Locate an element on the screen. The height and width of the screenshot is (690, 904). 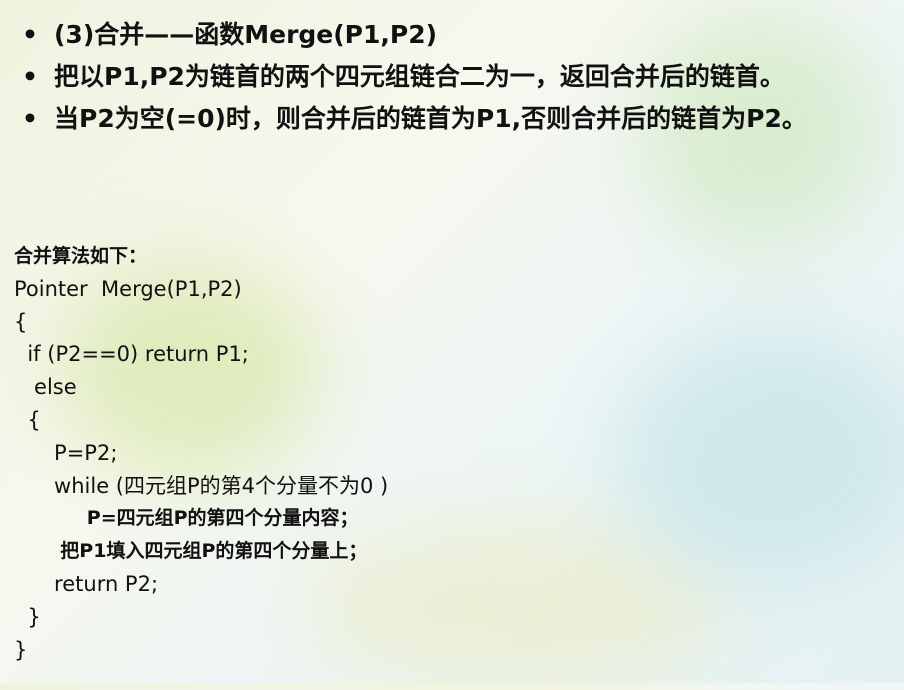
bullet-item: • (3)合并——函数Merge(P1,P2) is located at coordinates (453, 35).